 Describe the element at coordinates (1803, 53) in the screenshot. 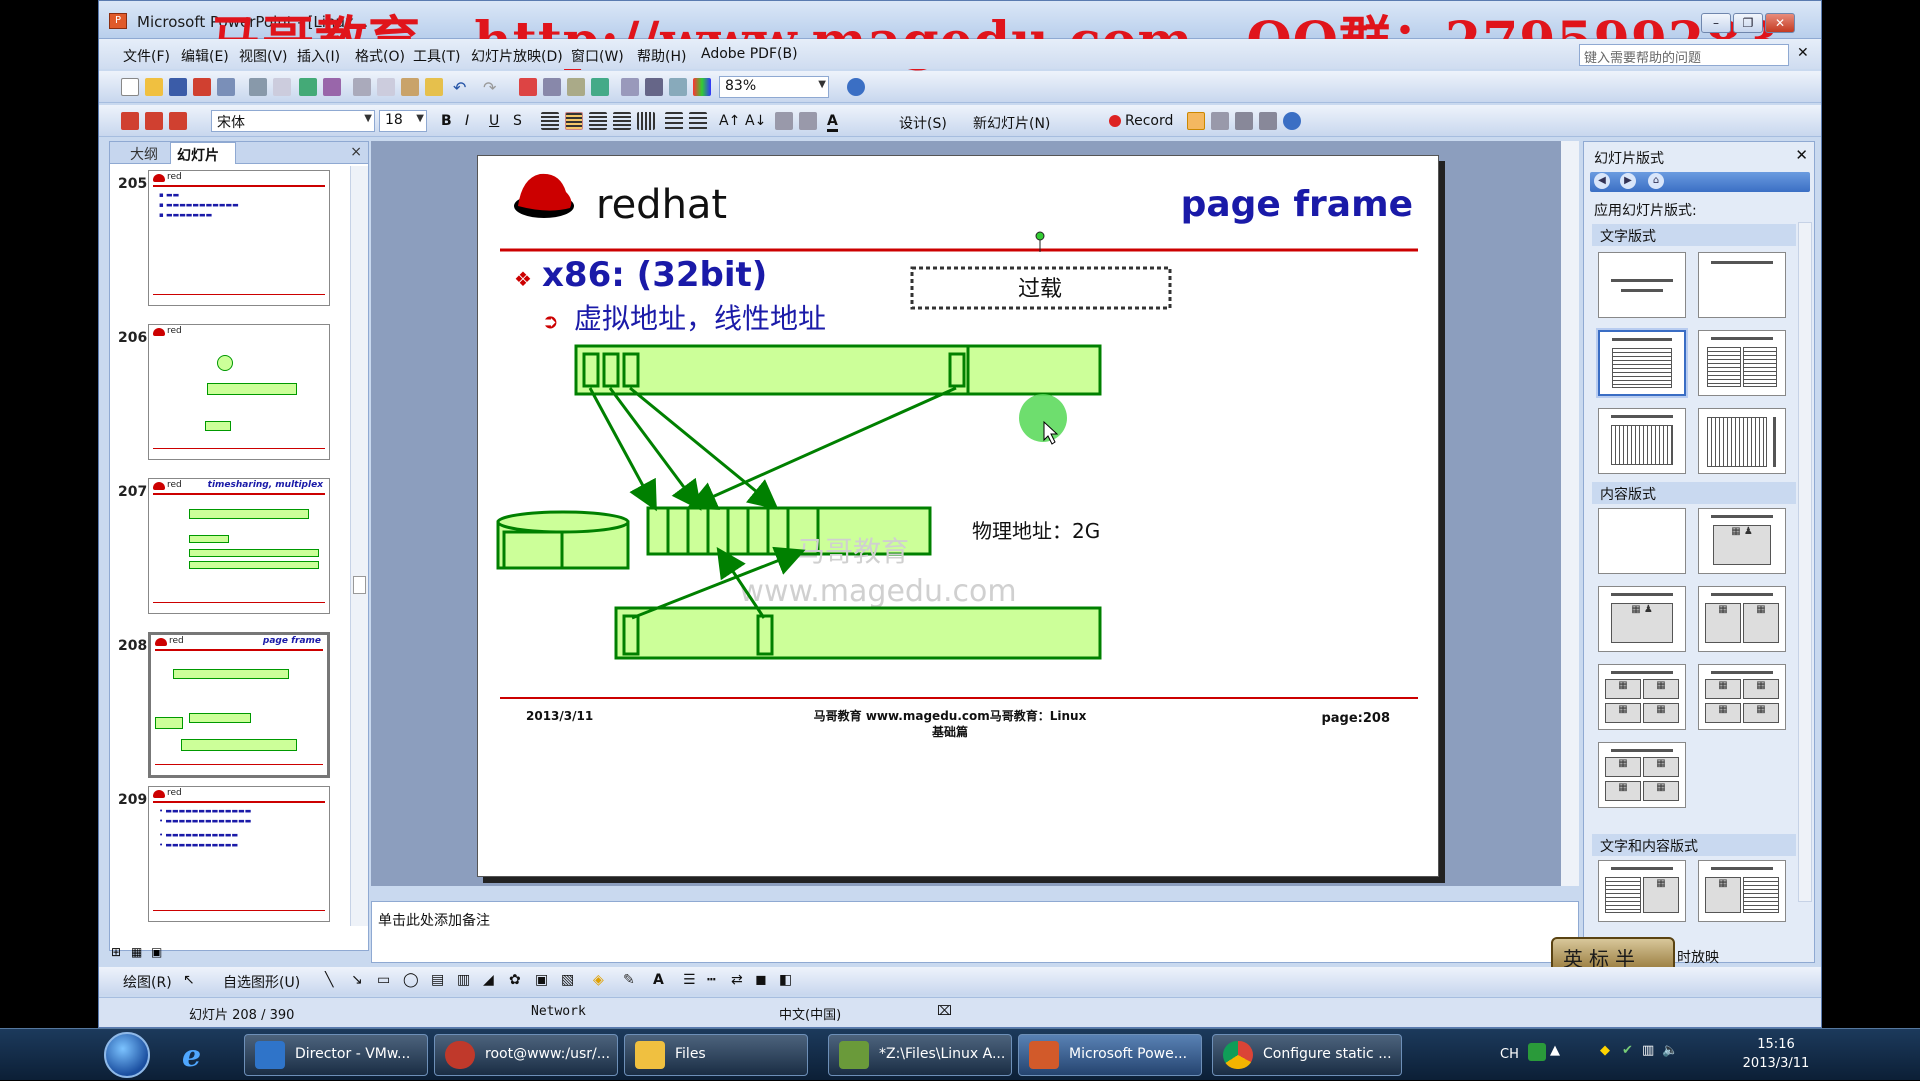

I see `close-document-icon: ✕` at that location.